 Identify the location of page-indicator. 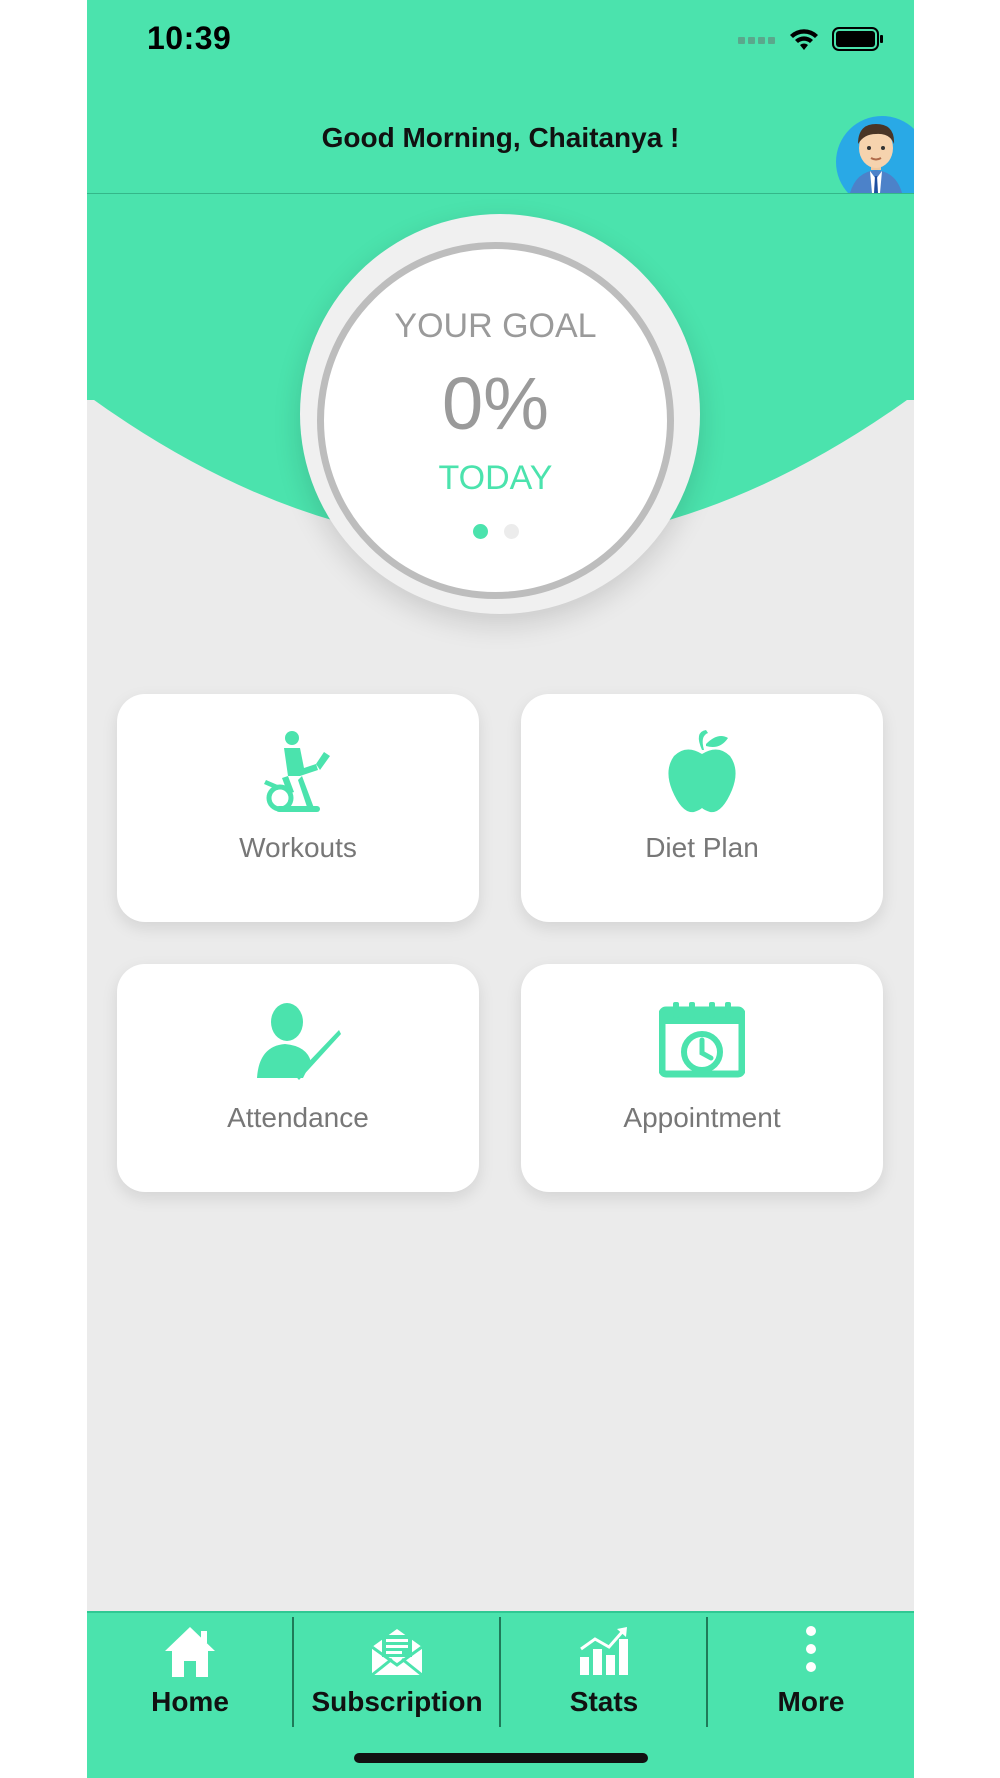
(495, 531).